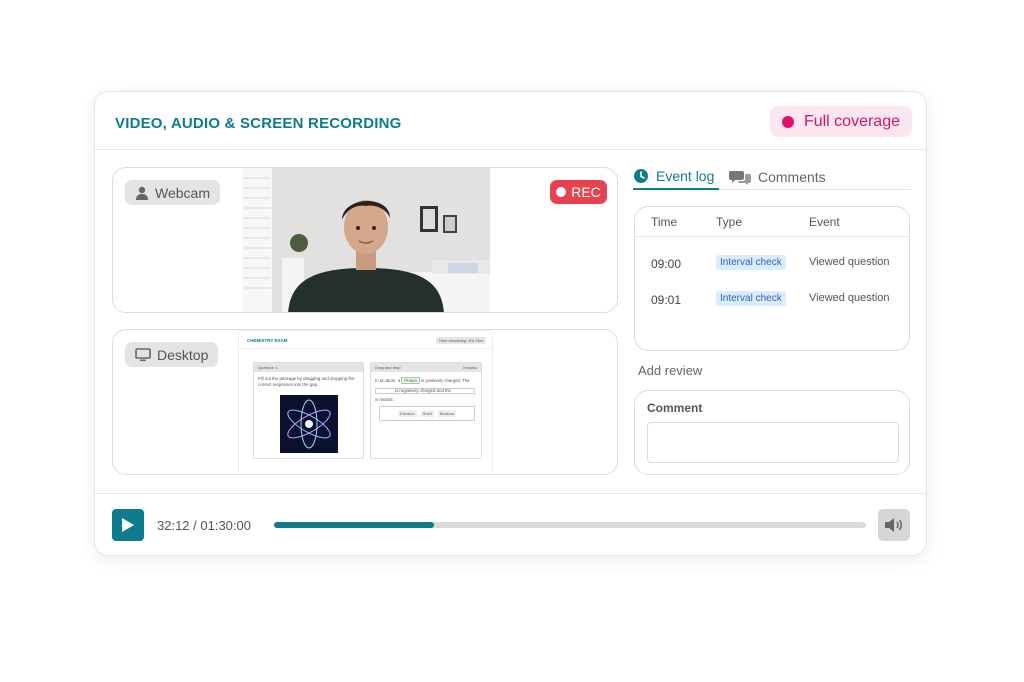  What do you see at coordinates (426, 367) in the screenshot?
I see `dnd-header: Drag and drop 3 marks` at bounding box center [426, 367].